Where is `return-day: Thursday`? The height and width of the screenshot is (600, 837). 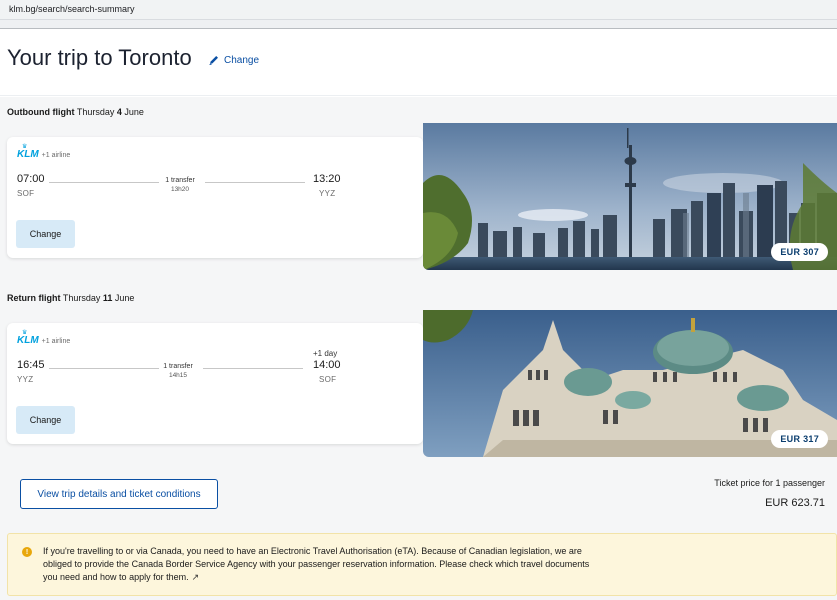 return-day: Thursday is located at coordinates (81, 298).